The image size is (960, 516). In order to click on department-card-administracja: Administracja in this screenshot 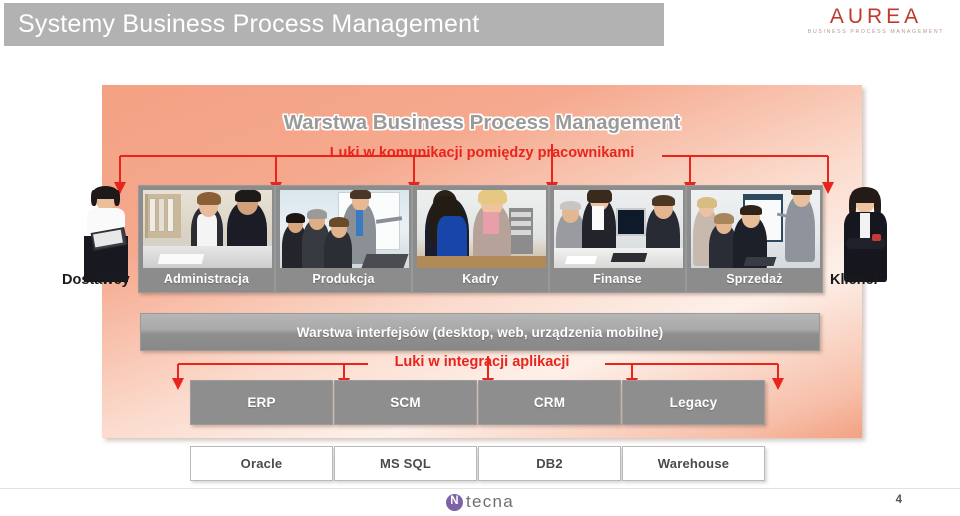, I will do `click(206, 239)`.